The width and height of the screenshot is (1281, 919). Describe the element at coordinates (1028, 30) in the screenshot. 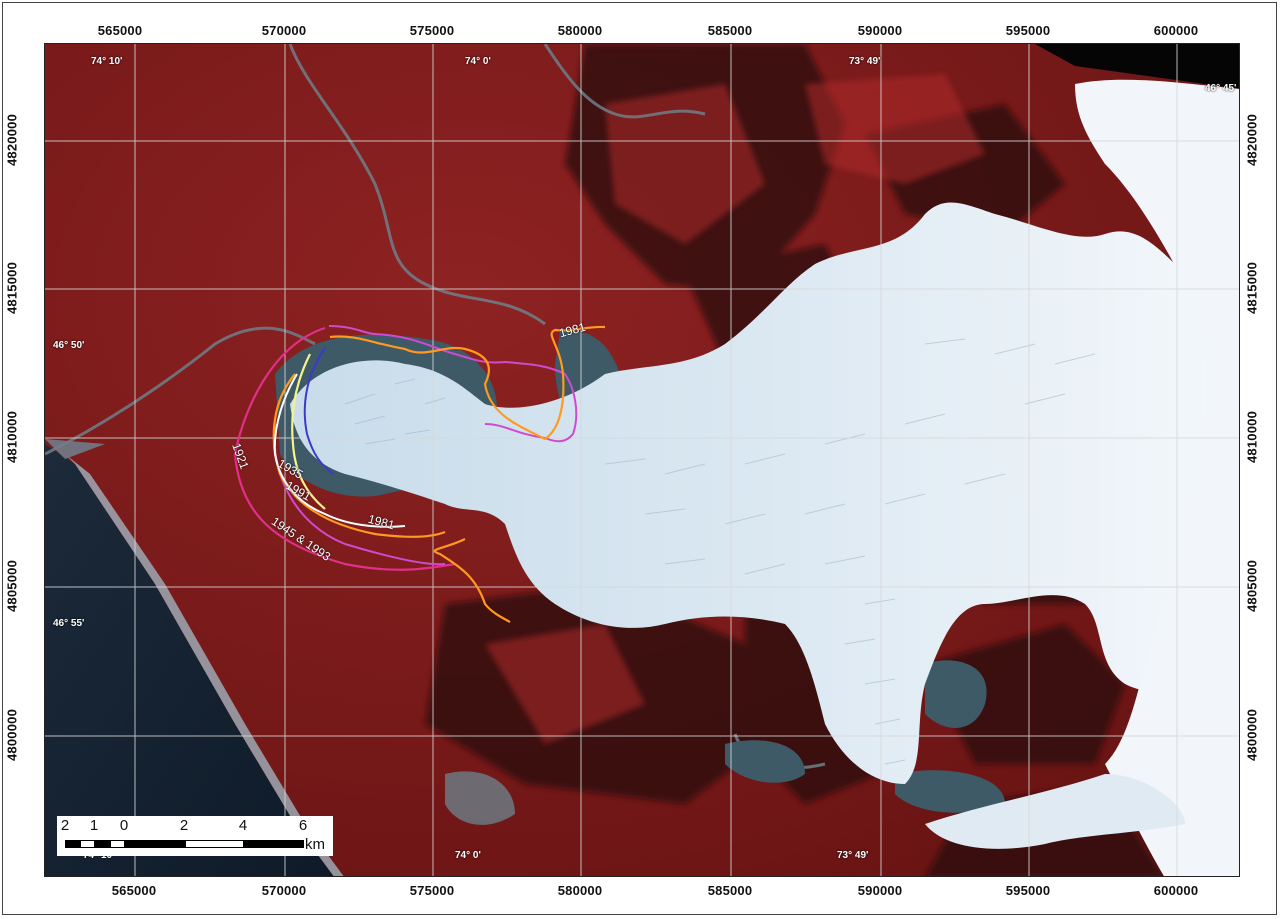

I see `x-tick-top: 595000` at that location.